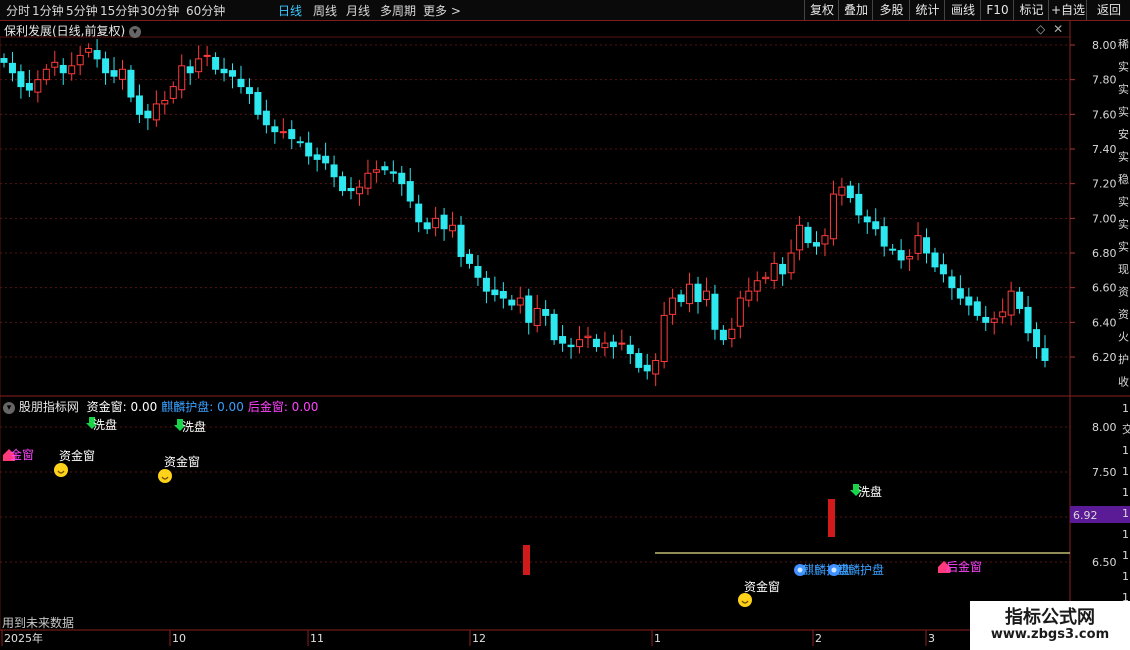 The width and height of the screenshot is (1130, 650). What do you see at coordinates (325, 10) in the screenshot?
I see `tab-7: 周线` at bounding box center [325, 10].